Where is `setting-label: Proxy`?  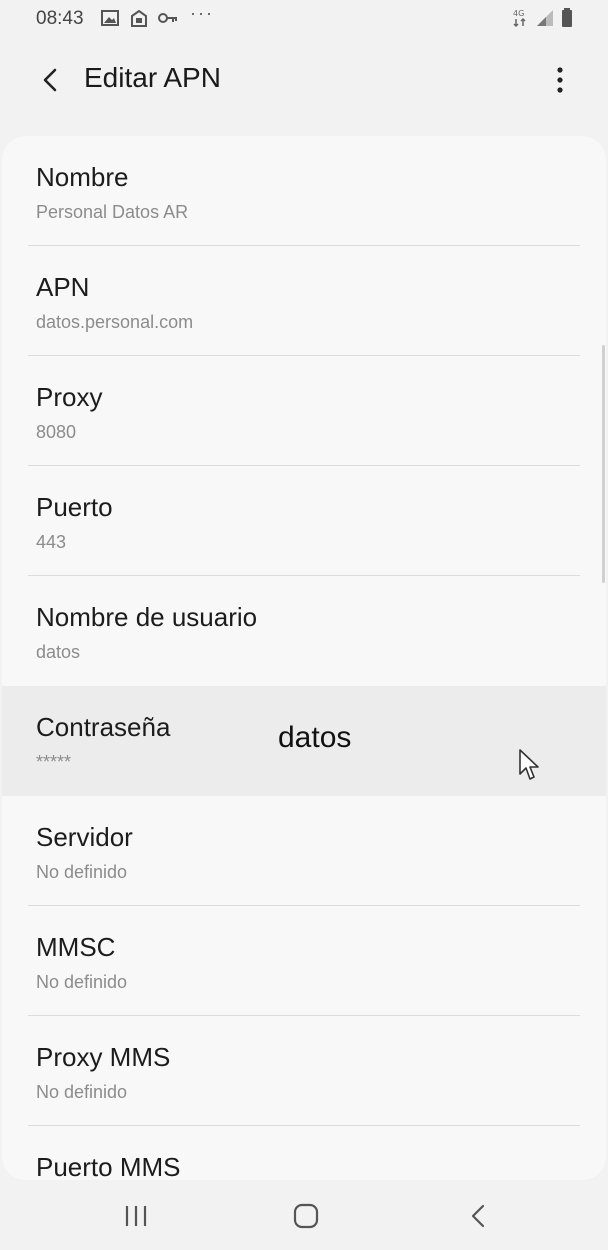 setting-label: Proxy is located at coordinates (69, 397).